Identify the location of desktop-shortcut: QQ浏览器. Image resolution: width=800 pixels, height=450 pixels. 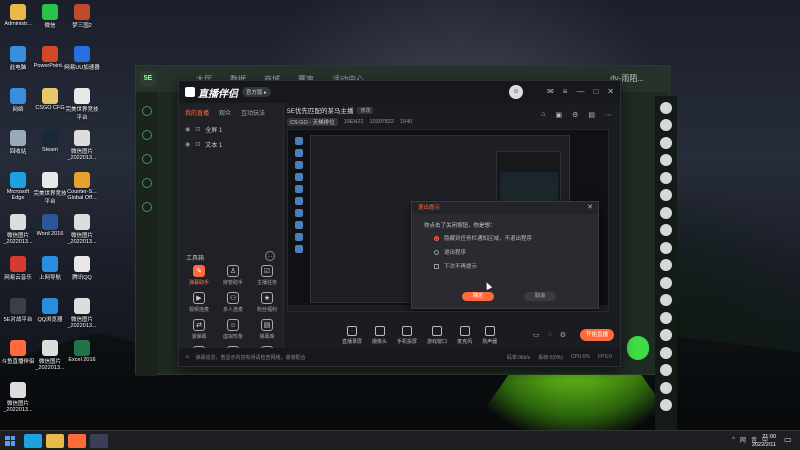
(50, 310).